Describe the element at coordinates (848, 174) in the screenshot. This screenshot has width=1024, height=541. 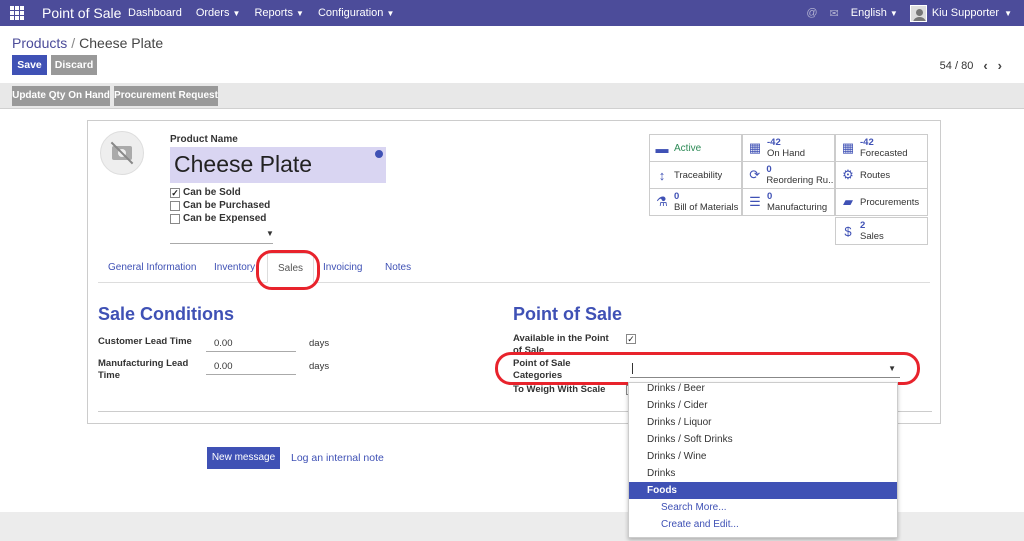
I see `cogs-icon: ⚙` at that location.